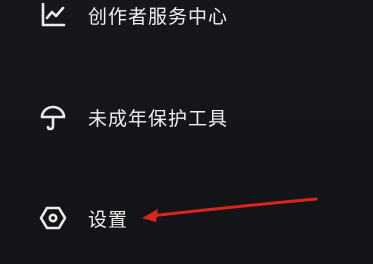 The height and width of the screenshot is (264, 373). Describe the element at coordinates (158, 16) in the screenshot. I see `menu-item-label: 创作者服务中心` at that location.